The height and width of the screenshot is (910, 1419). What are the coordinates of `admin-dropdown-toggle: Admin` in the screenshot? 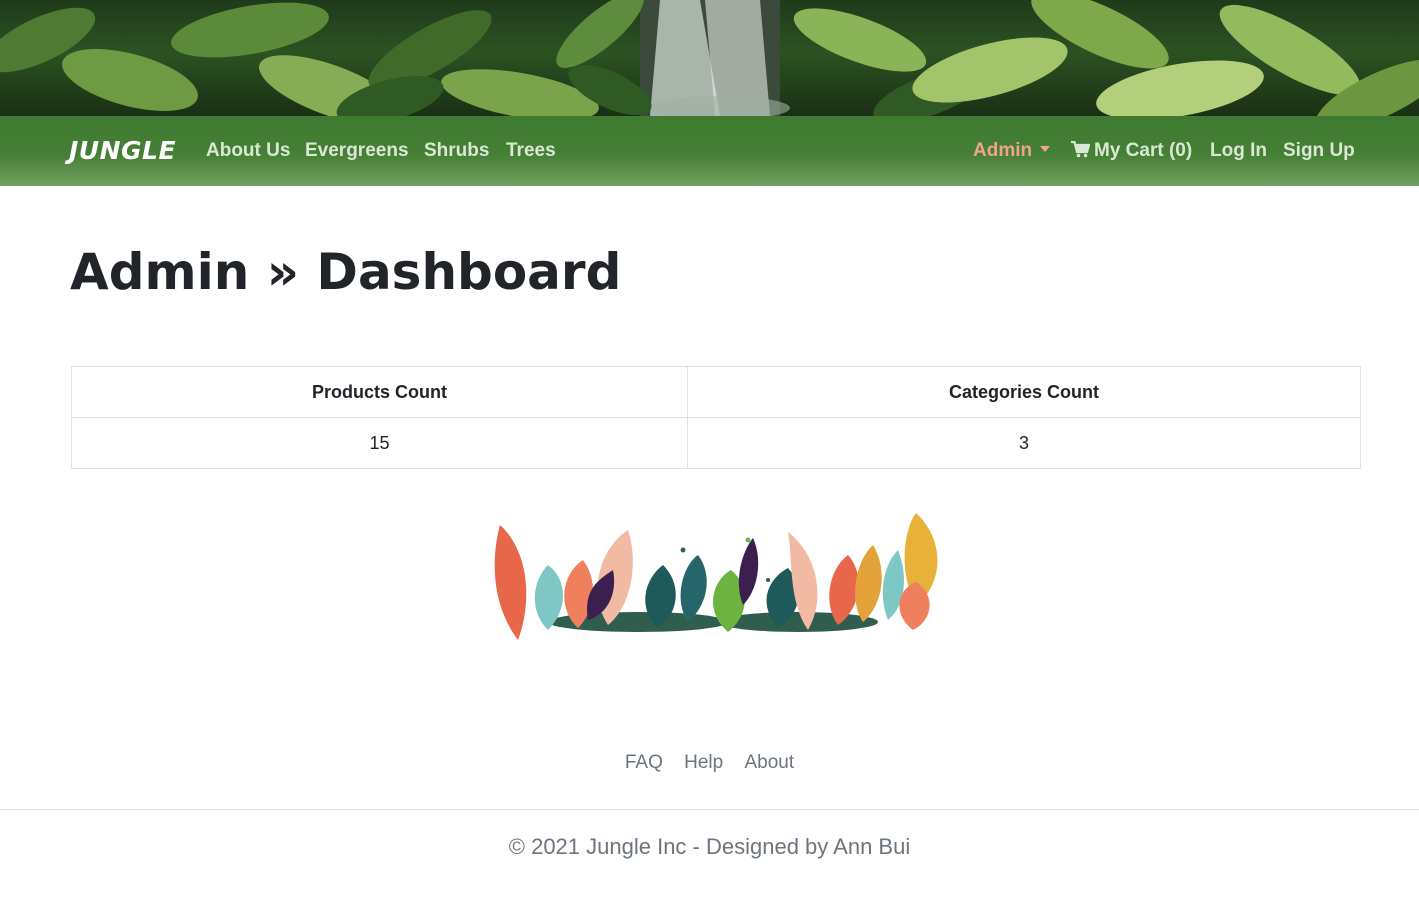 It's located at (1012, 151).